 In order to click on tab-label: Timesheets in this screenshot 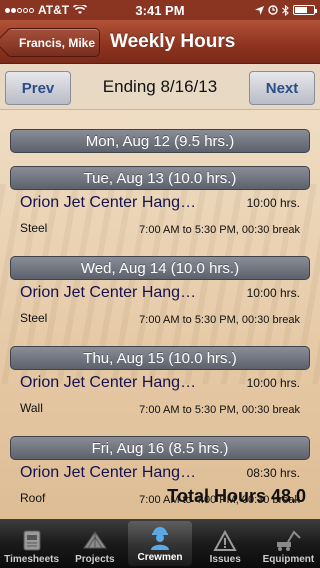, I will do `click(32, 559)`.